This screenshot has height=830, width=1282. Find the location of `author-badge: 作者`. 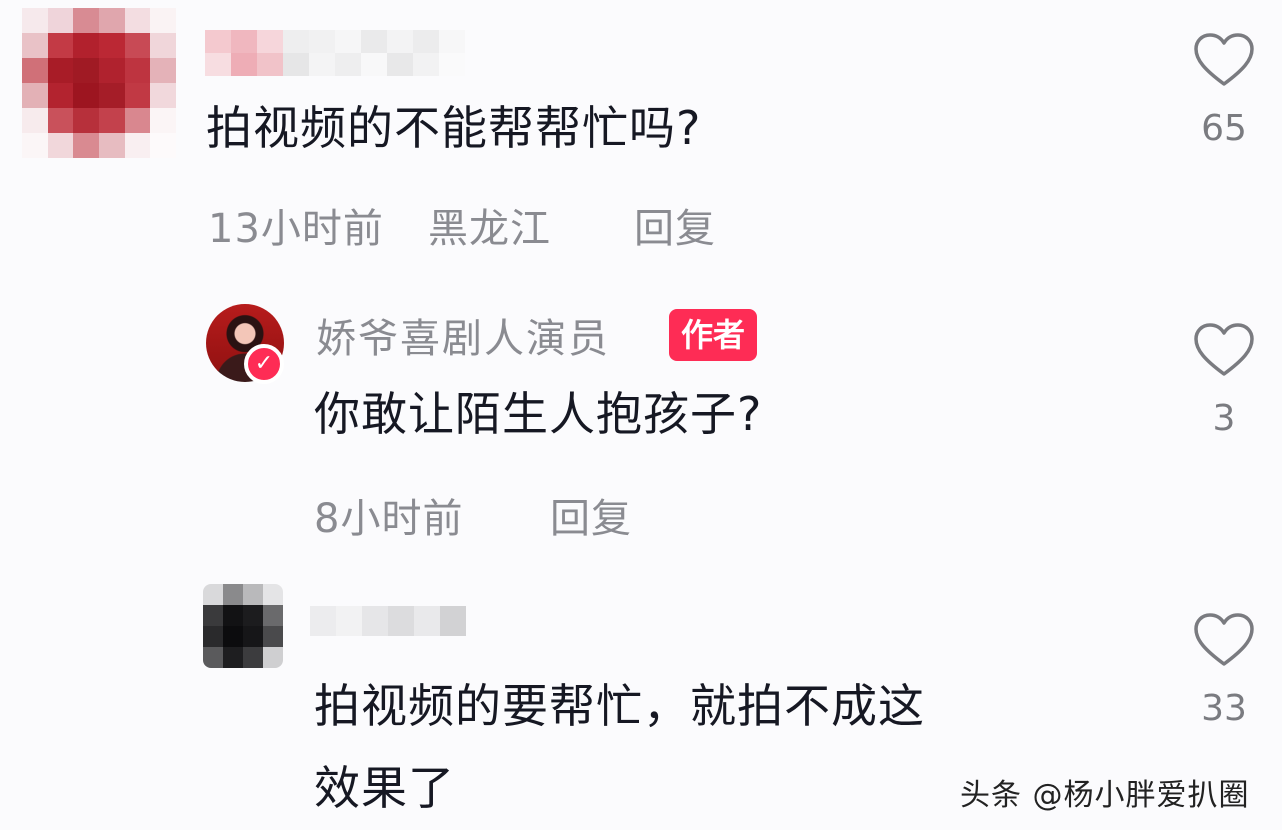

author-badge: 作者 is located at coordinates (713, 335).